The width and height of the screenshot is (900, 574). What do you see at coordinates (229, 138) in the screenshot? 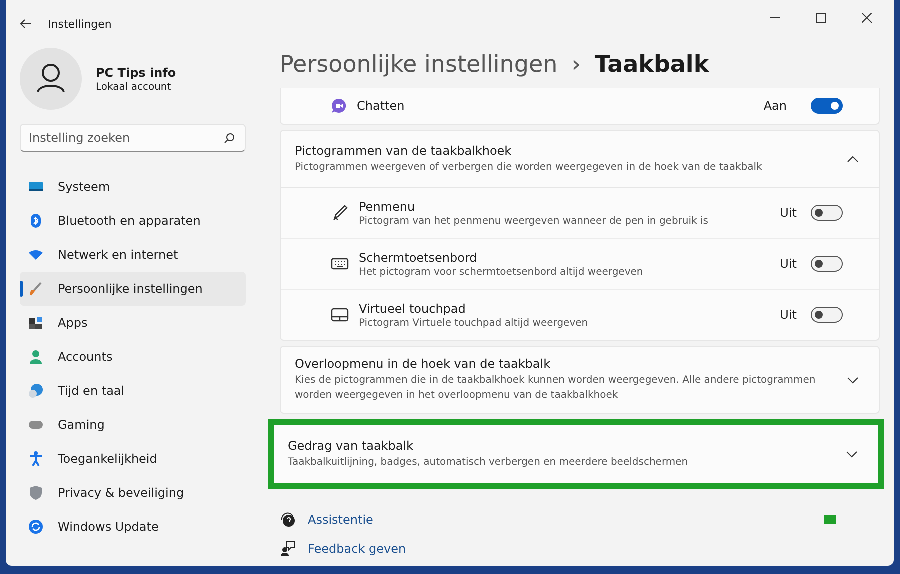
I see `search-icon` at bounding box center [229, 138].